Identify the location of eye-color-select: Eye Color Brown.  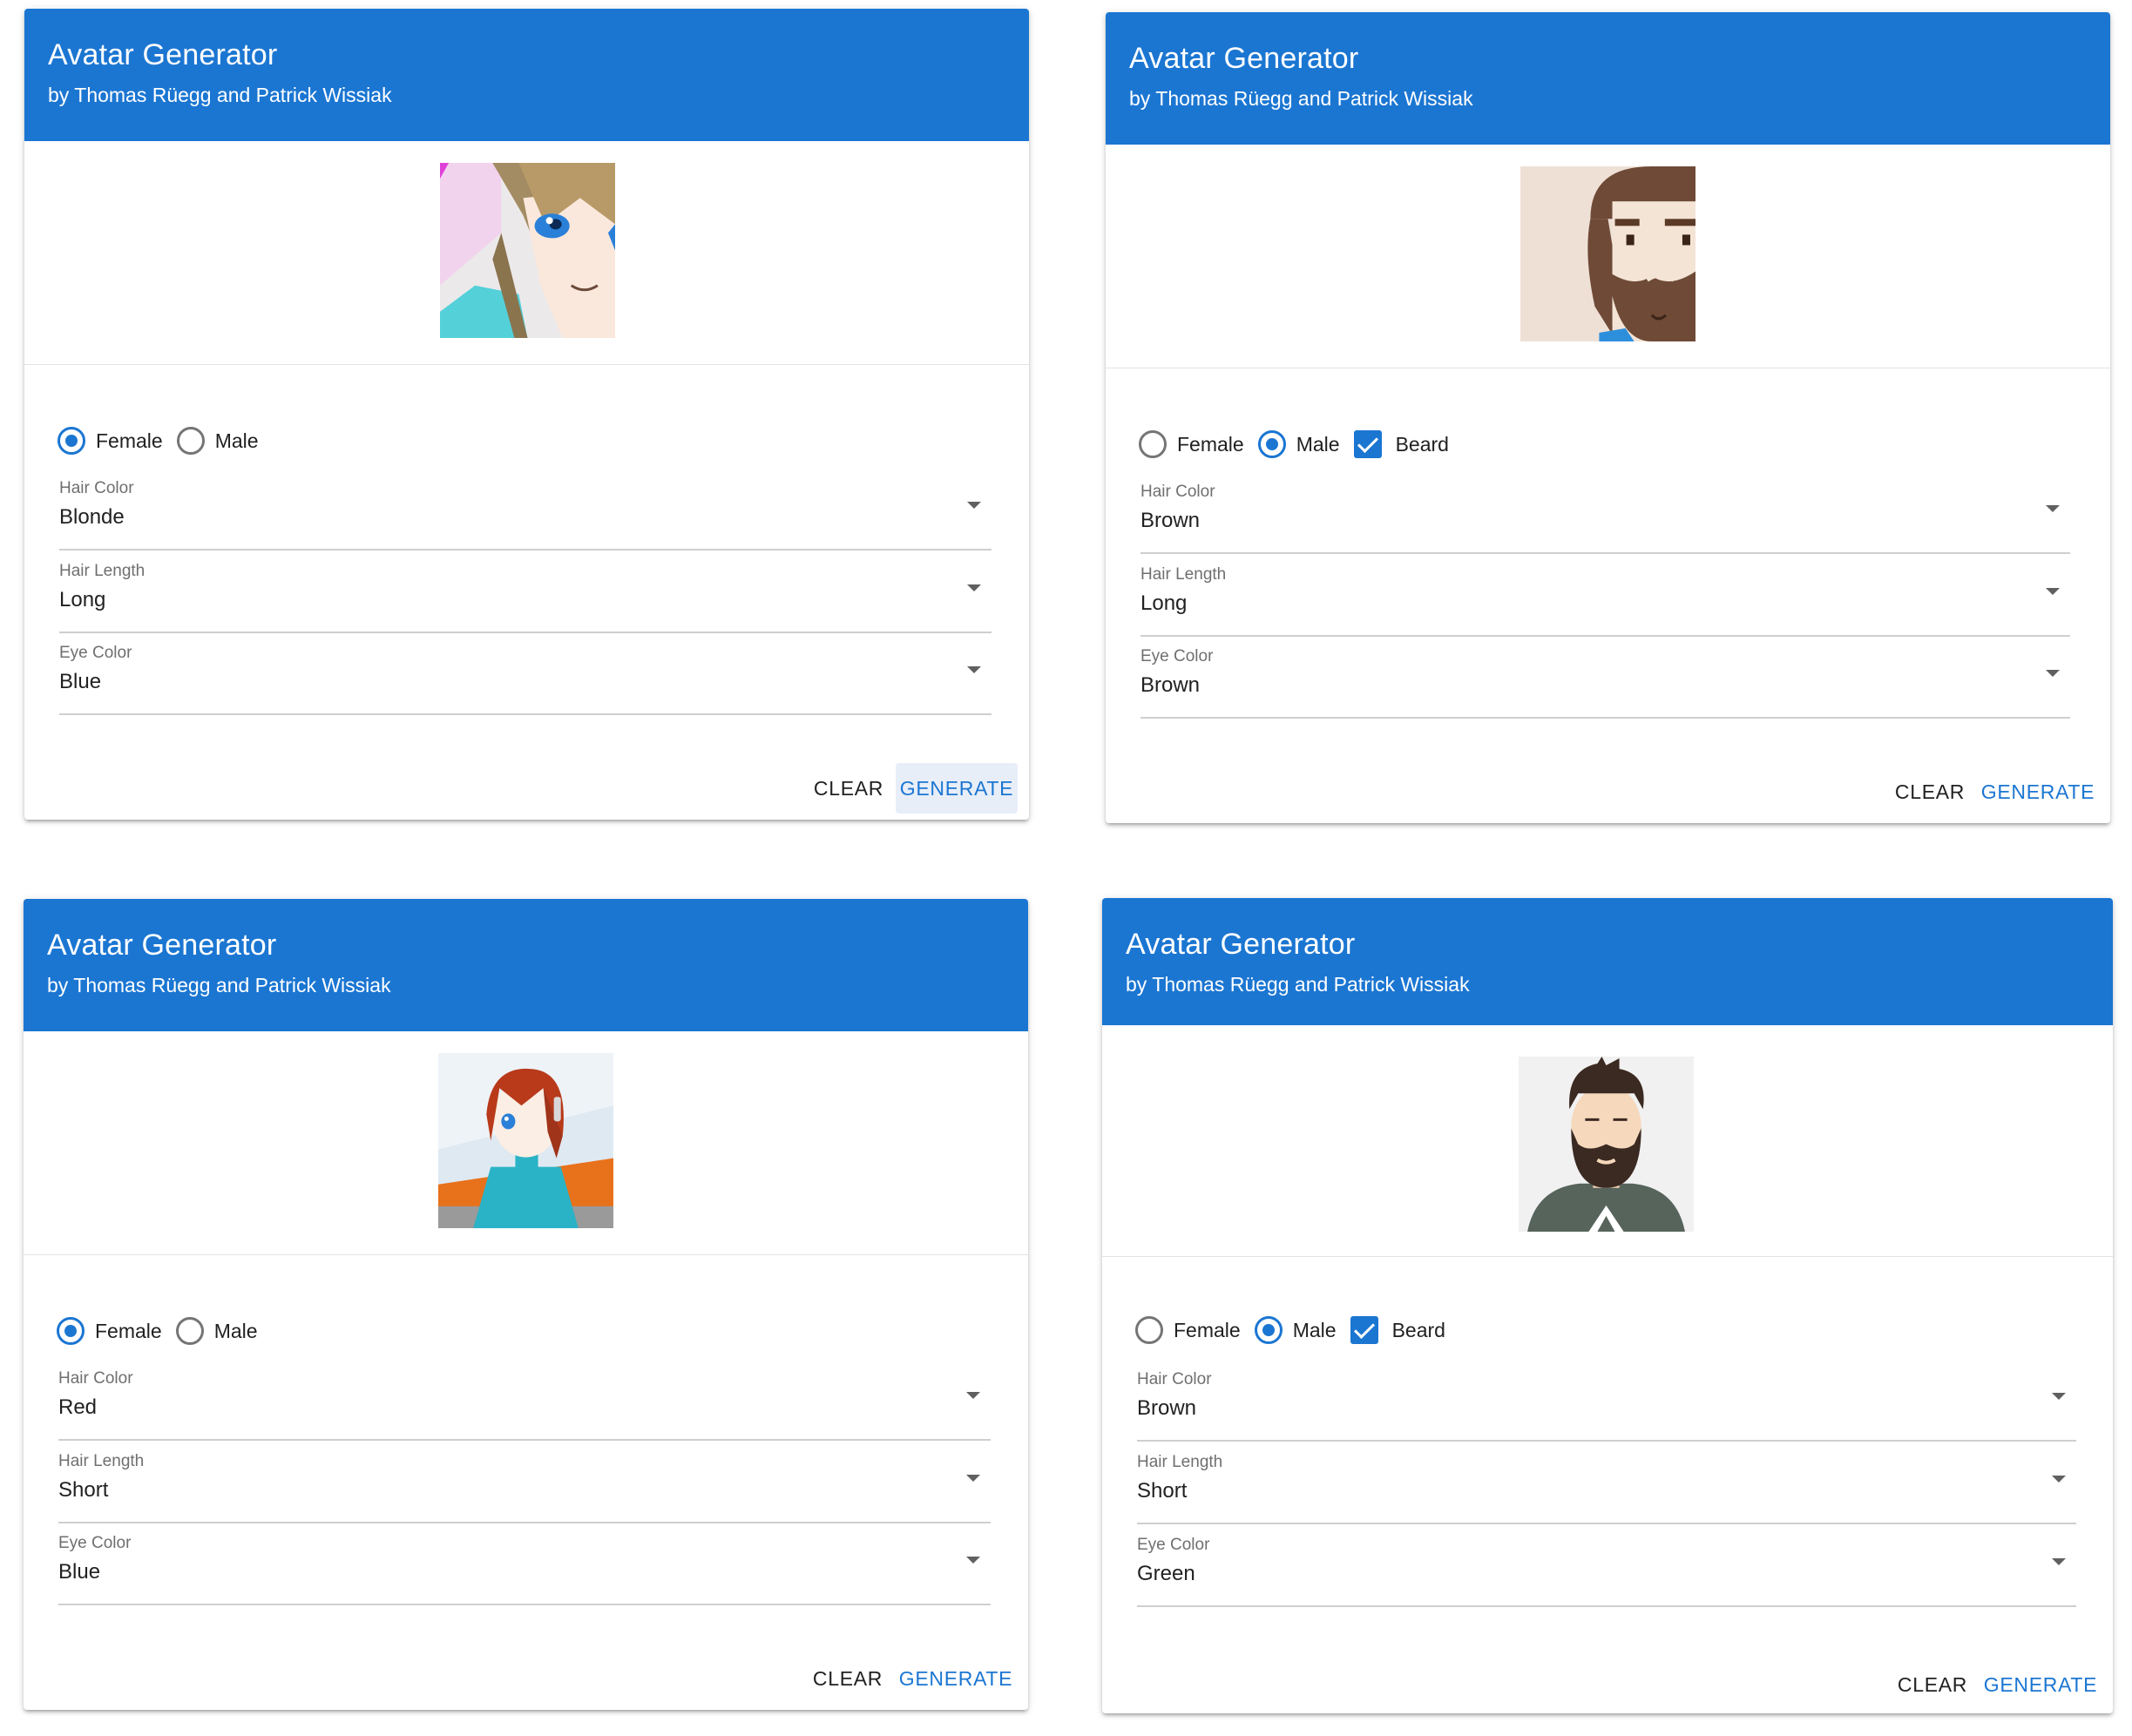
(1605, 677).